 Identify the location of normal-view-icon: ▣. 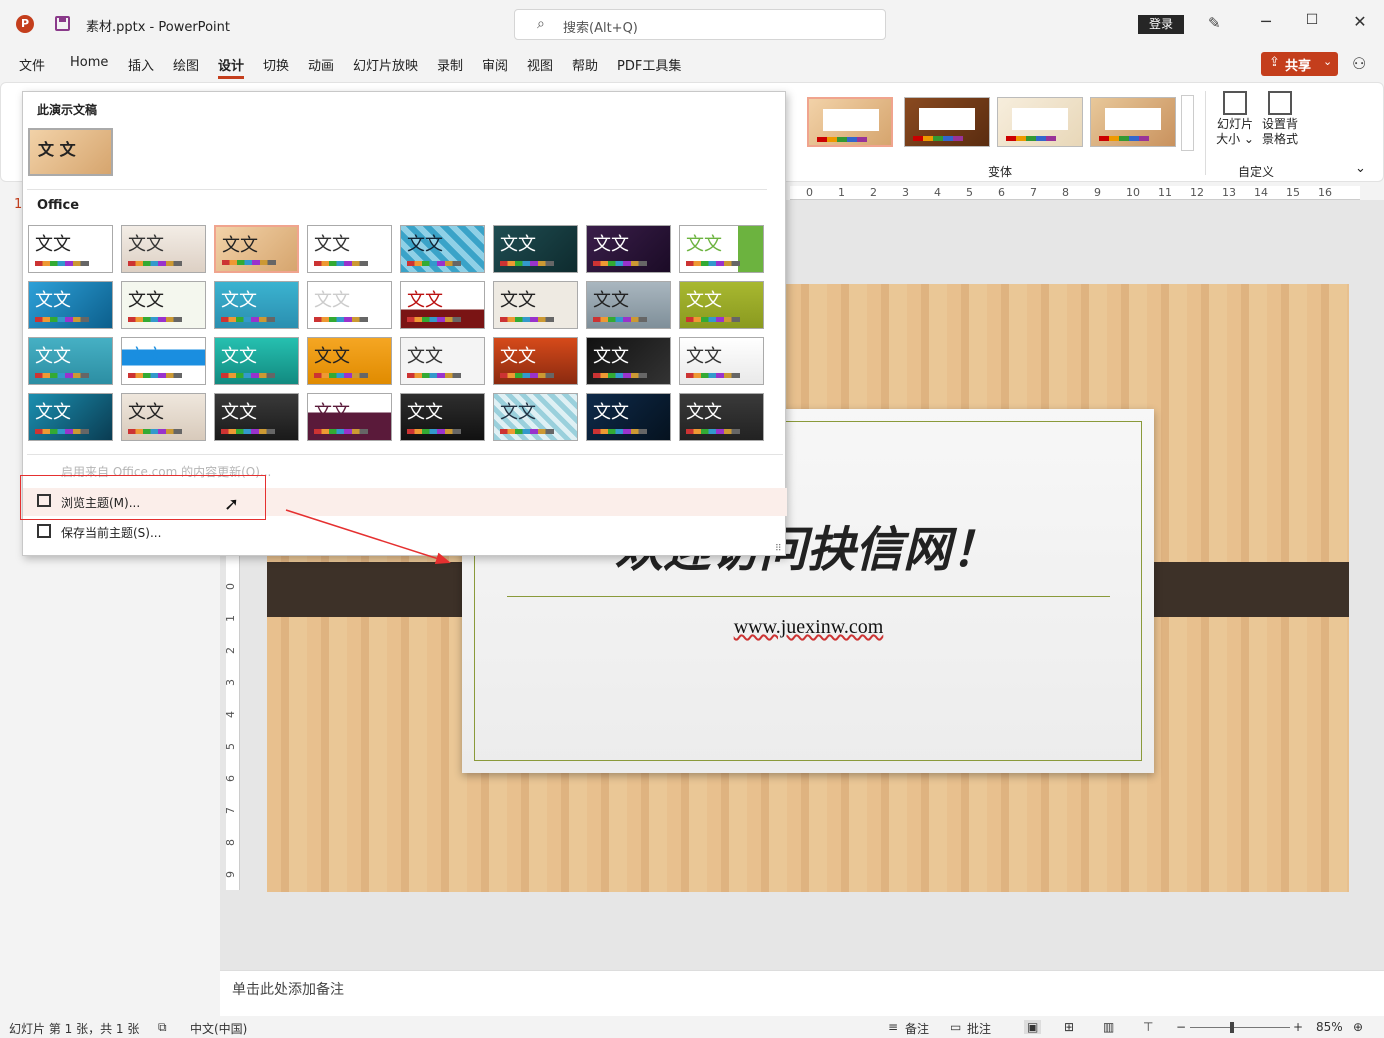
(1033, 1027).